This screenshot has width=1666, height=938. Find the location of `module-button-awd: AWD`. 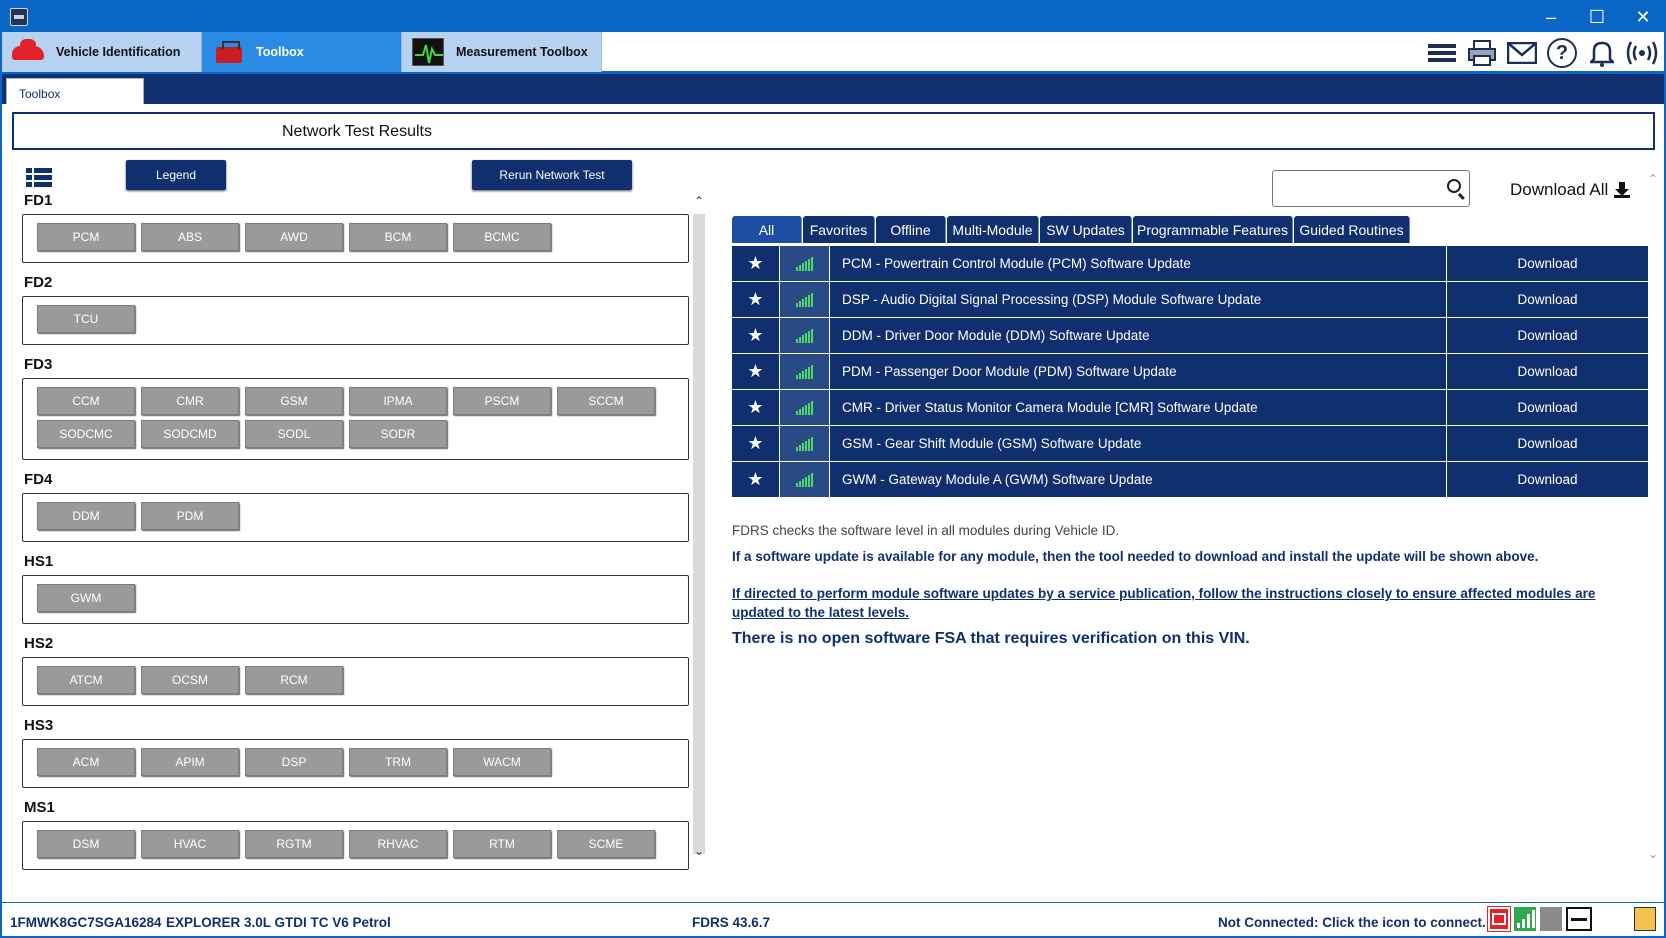

module-button-awd: AWD is located at coordinates (294, 237).